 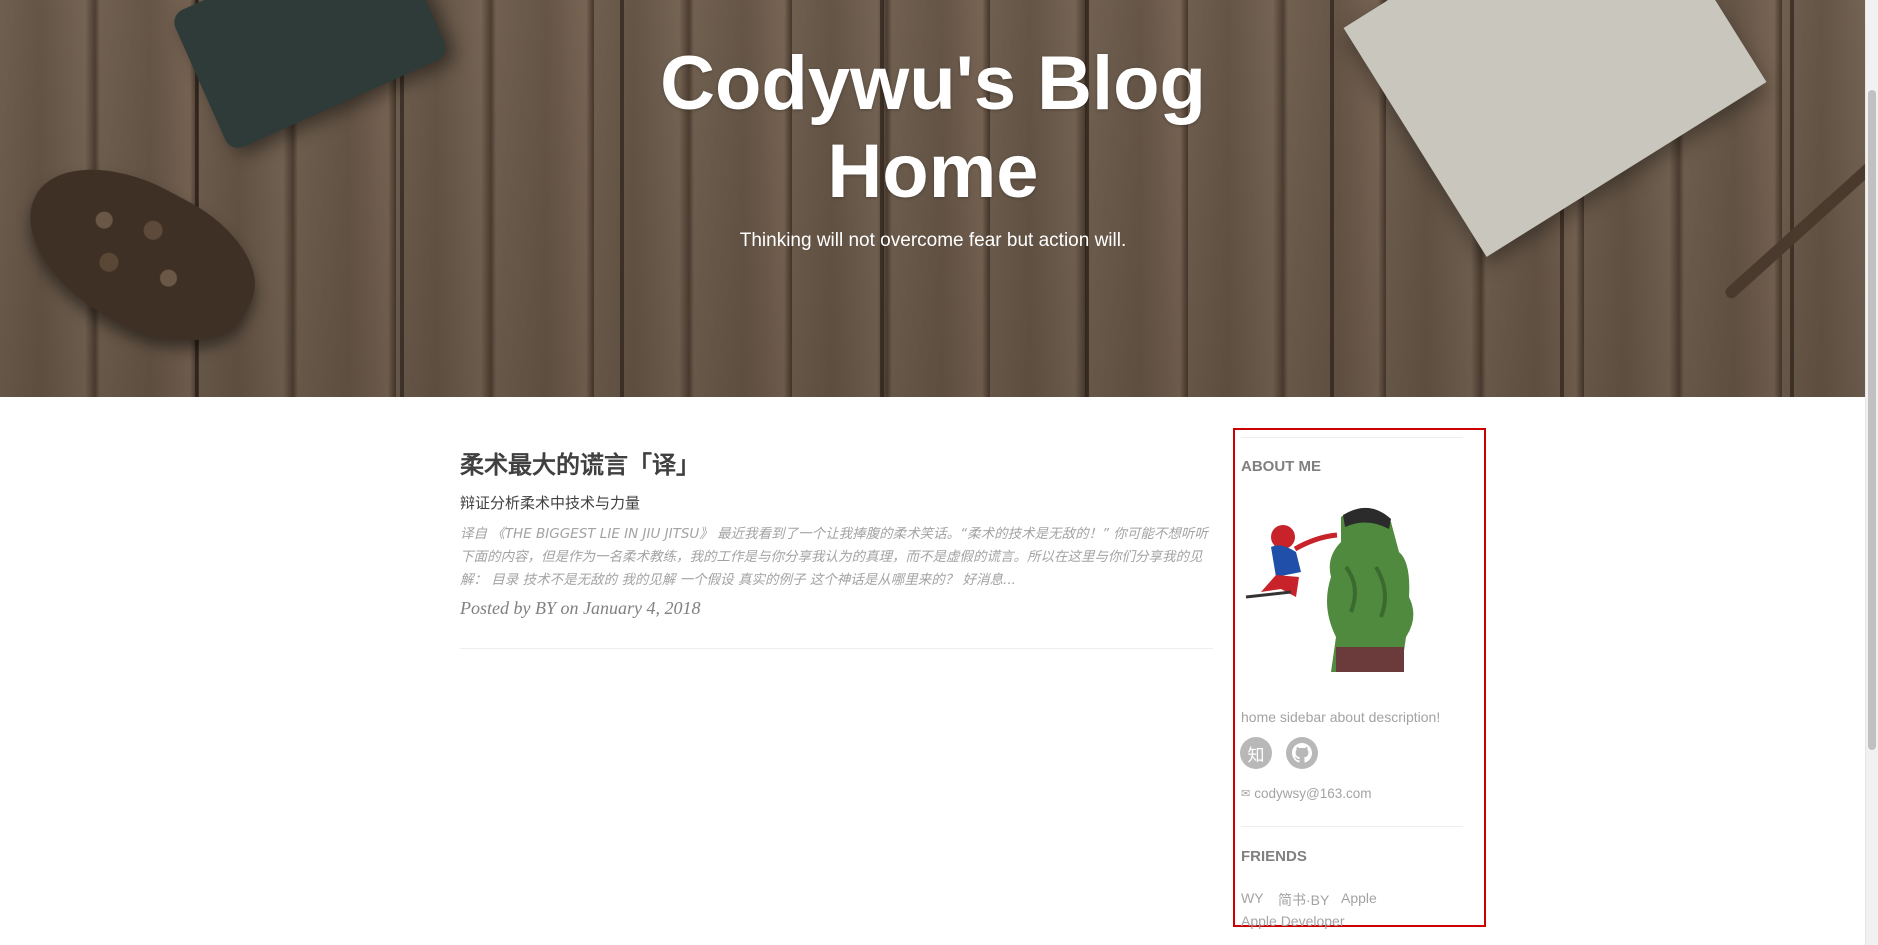 I want to click on scrollbar-thumb, so click(x=1872, y=420).